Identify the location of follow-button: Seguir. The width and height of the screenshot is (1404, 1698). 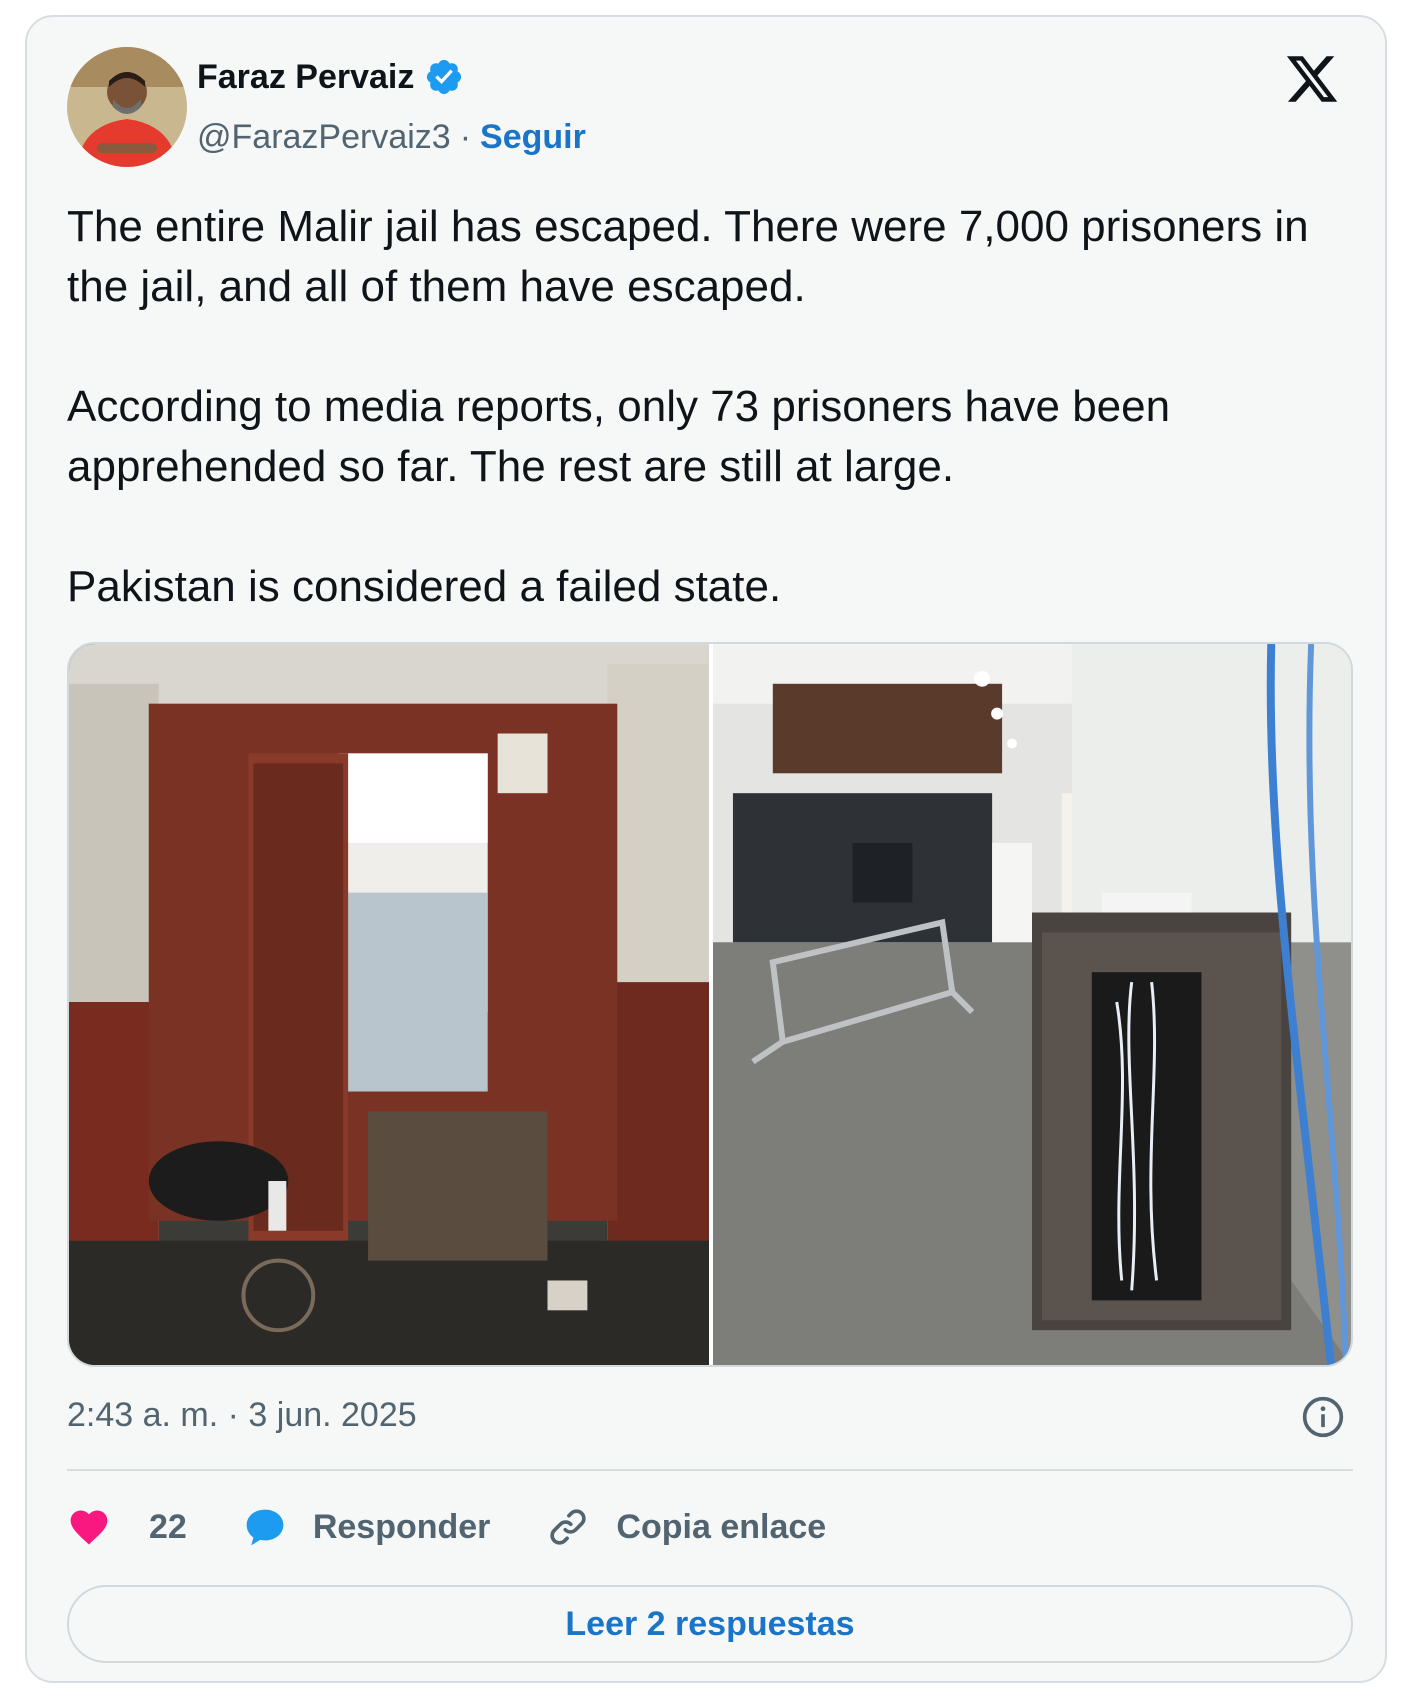
(533, 137).